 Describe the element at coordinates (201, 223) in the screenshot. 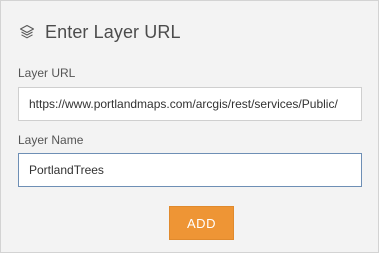

I see `add-button: ADD` at that location.